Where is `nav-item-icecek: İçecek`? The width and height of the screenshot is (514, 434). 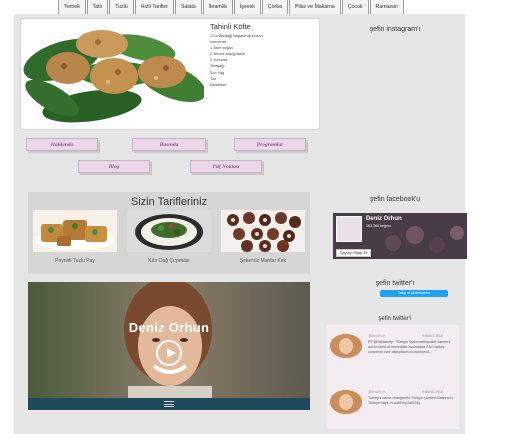 nav-item-icecek: İçecek is located at coordinates (247, 7).